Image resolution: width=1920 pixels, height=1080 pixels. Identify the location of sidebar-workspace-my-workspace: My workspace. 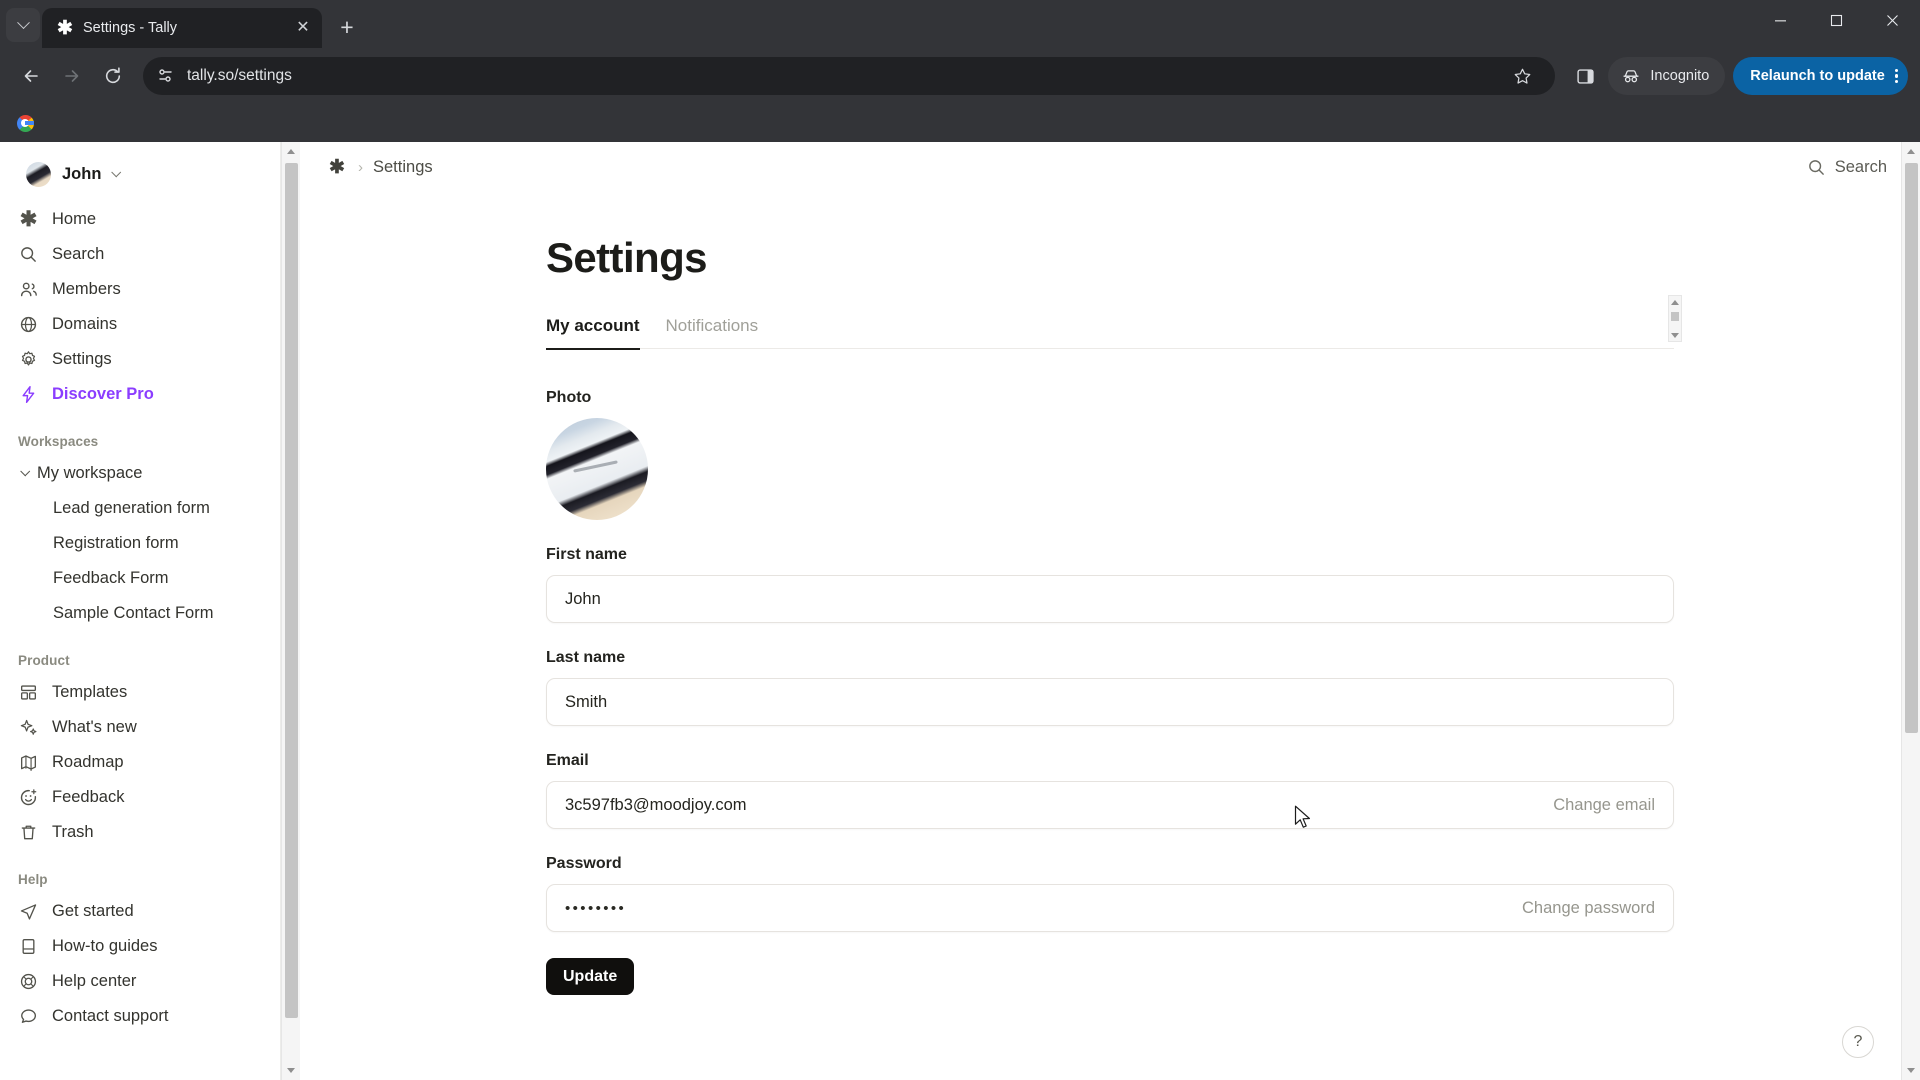
(140, 473).